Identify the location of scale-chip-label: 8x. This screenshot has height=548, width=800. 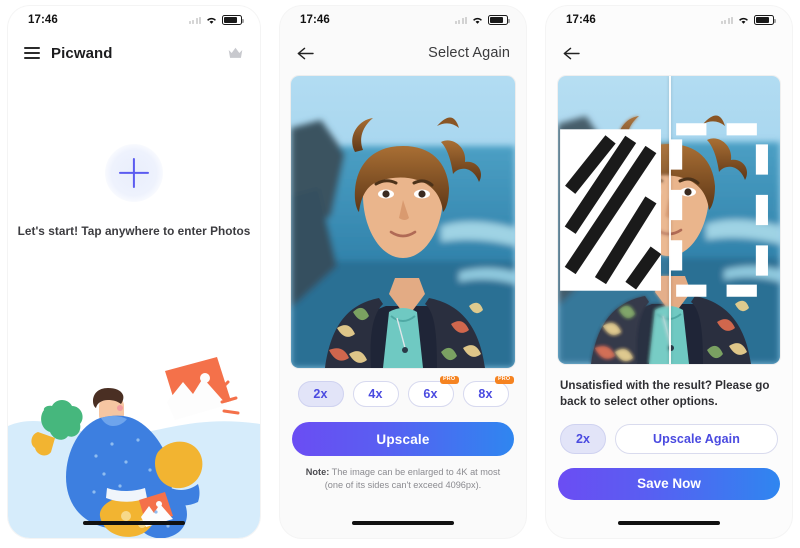
(485, 394).